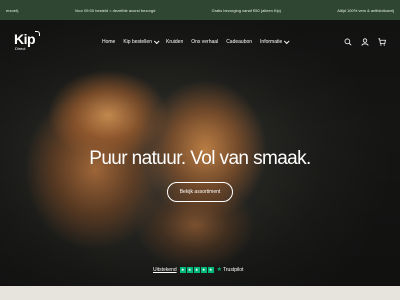  What do you see at coordinates (12, 10) in the screenshot?
I see `announcement-left: erzoet)` at bounding box center [12, 10].